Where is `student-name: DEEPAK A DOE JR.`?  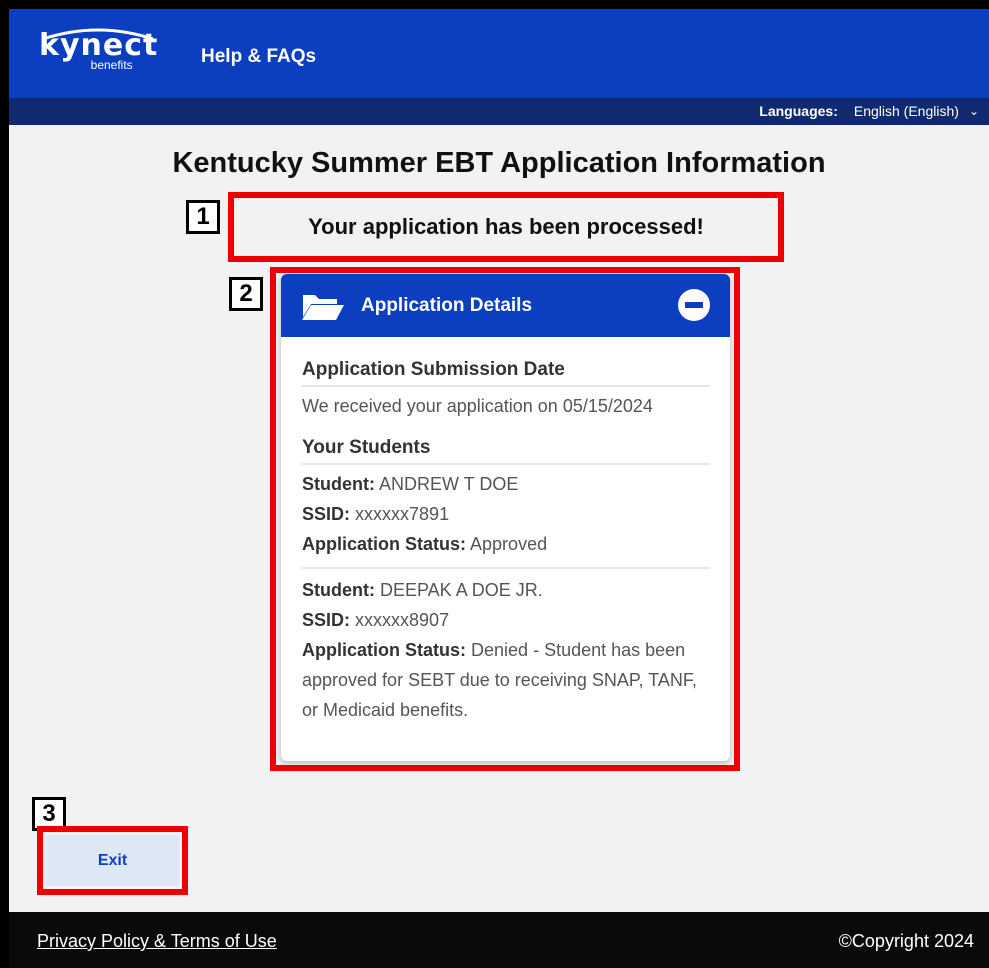 student-name: DEEPAK A DOE JR. is located at coordinates (461, 590).